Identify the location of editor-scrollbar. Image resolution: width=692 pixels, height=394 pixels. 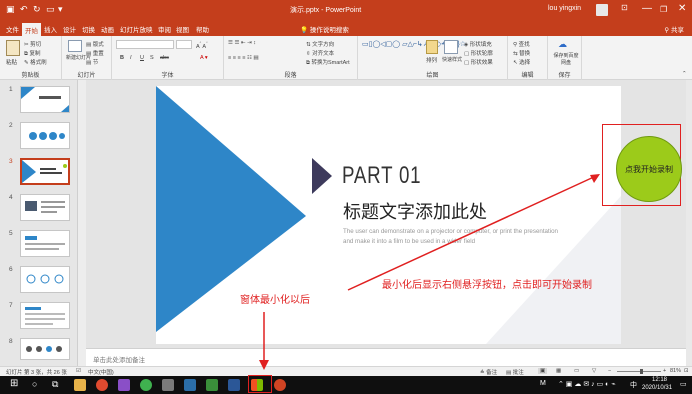
(689, 223).